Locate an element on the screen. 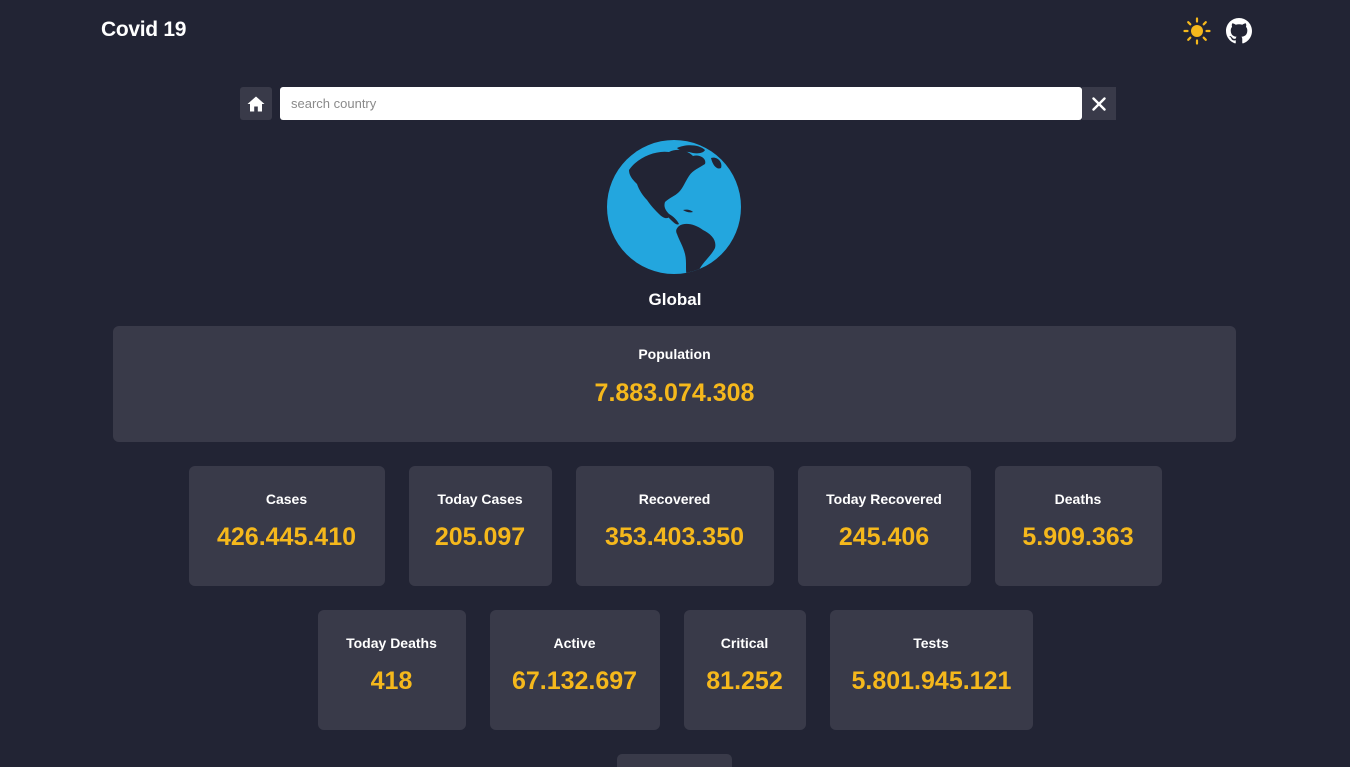 The width and height of the screenshot is (1350, 767). stat-card-cases: Cases 426.445.410 is located at coordinates (286, 526).